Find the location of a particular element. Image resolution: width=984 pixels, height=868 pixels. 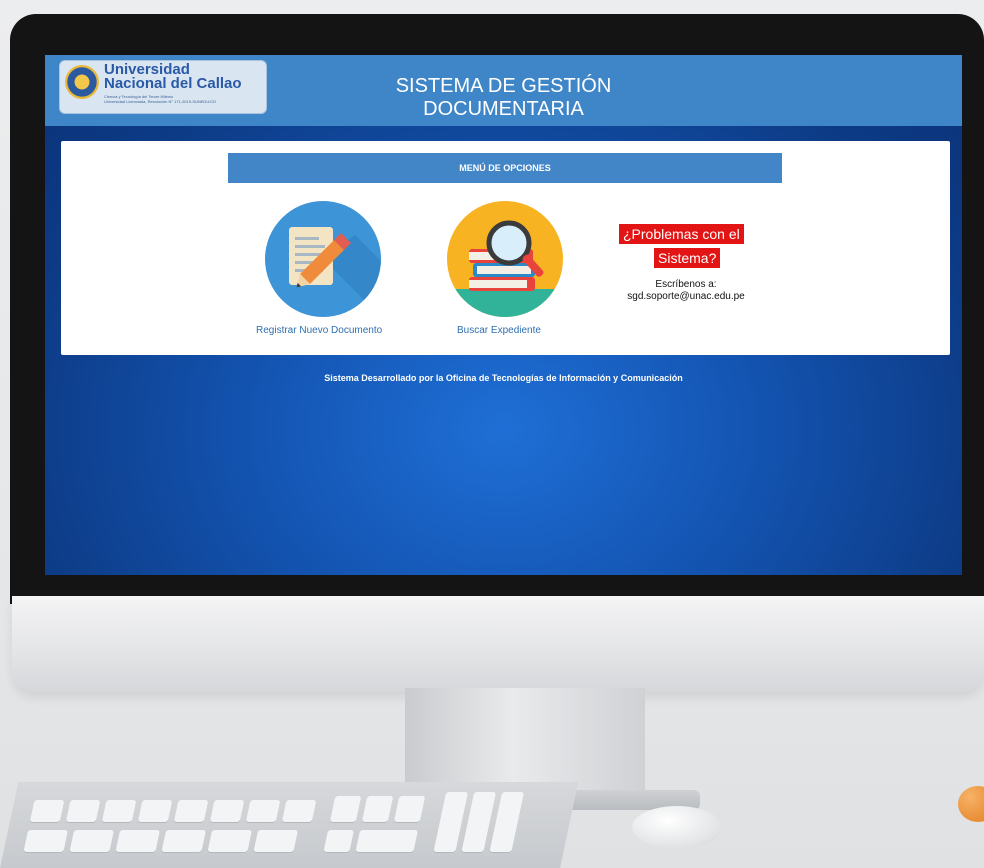

support-alert-line-2: Sistema? is located at coordinates (687, 258).